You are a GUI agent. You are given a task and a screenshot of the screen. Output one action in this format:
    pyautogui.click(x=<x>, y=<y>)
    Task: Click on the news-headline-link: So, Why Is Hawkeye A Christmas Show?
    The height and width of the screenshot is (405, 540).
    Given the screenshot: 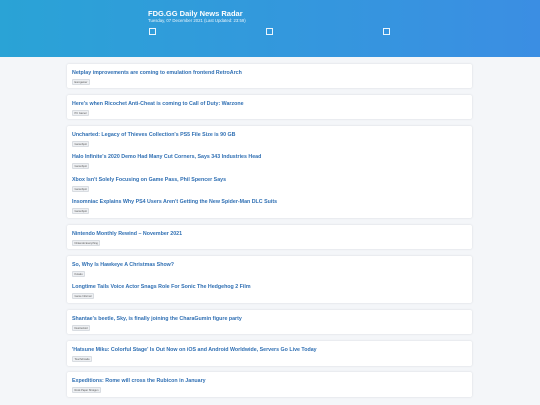 What is the action you would take?
    pyautogui.click(x=123, y=265)
    